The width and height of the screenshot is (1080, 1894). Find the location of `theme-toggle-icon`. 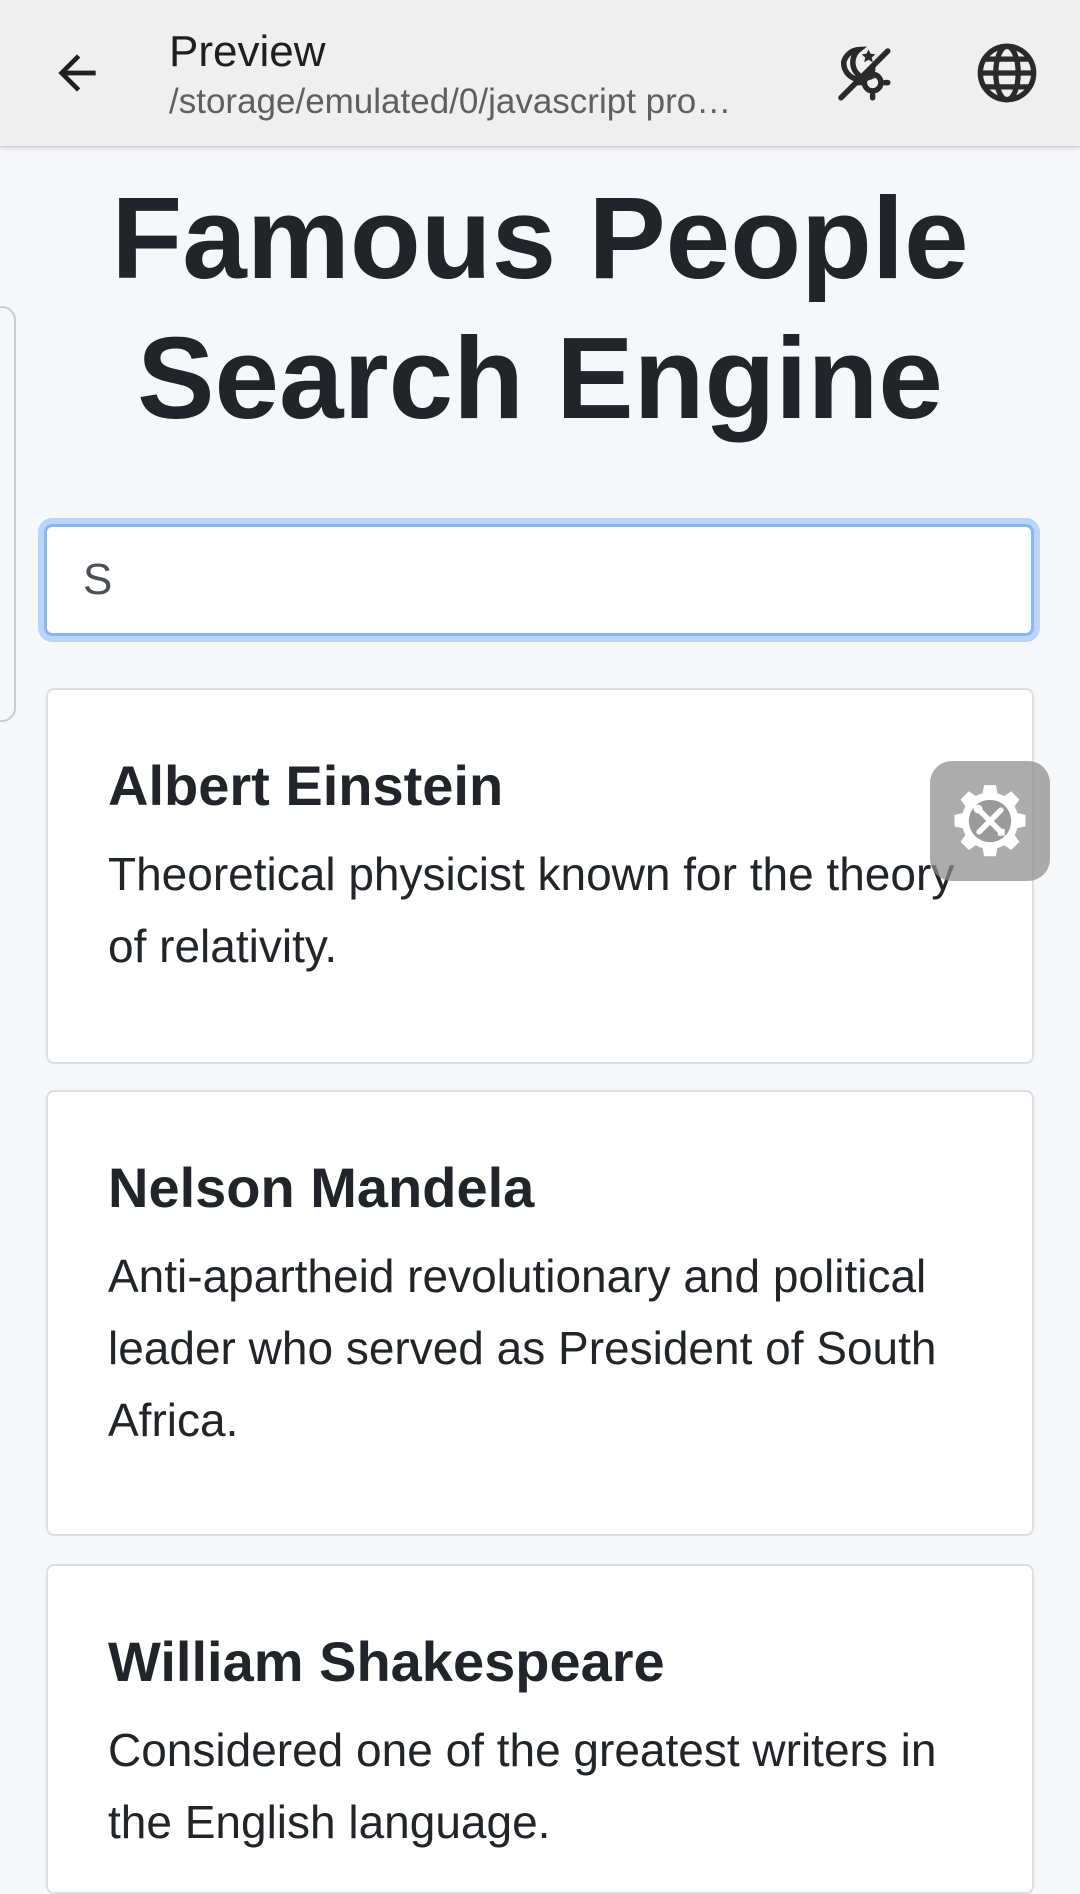

theme-toggle-icon is located at coordinates (864, 73).